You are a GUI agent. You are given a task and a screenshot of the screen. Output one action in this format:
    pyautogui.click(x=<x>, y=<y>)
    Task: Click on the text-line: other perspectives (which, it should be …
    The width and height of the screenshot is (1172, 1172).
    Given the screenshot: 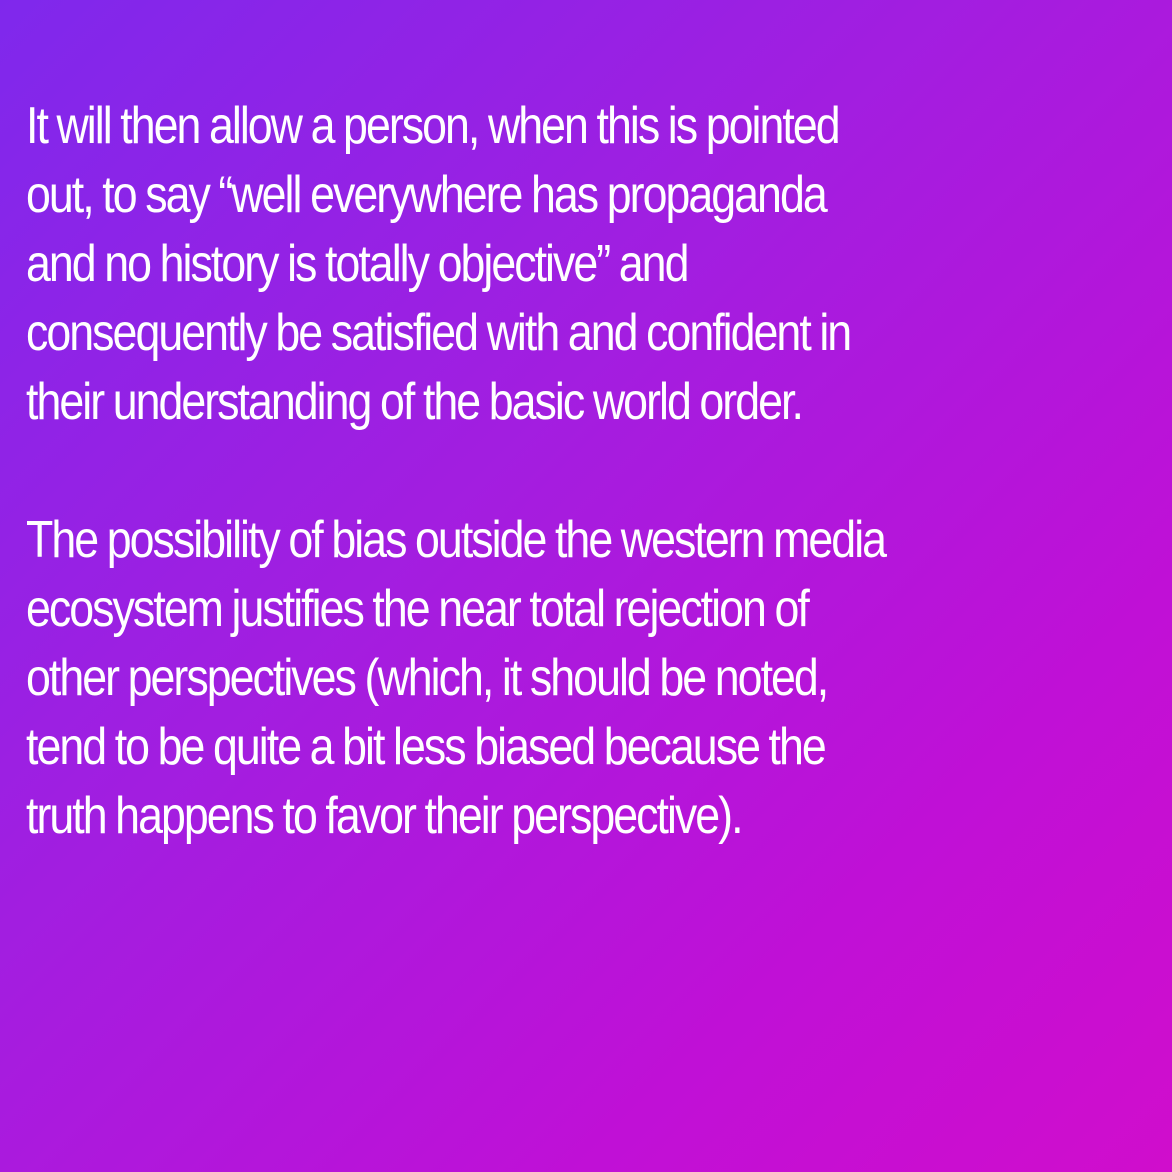 What is the action you would take?
    pyautogui.click(x=427, y=678)
    